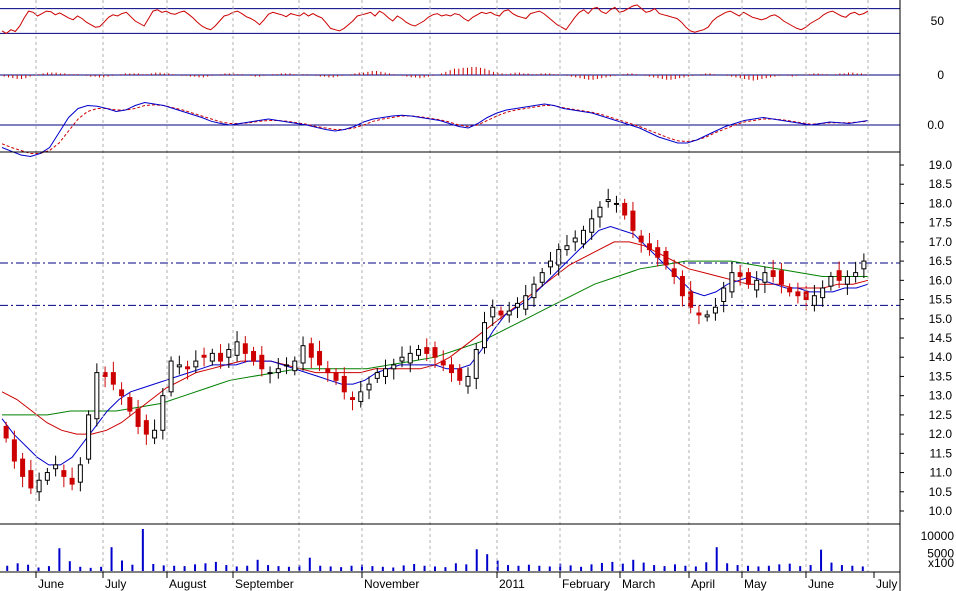 This screenshot has width=956, height=591. Describe the element at coordinates (703, 584) in the screenshot. I see `month-label: April` at that location.